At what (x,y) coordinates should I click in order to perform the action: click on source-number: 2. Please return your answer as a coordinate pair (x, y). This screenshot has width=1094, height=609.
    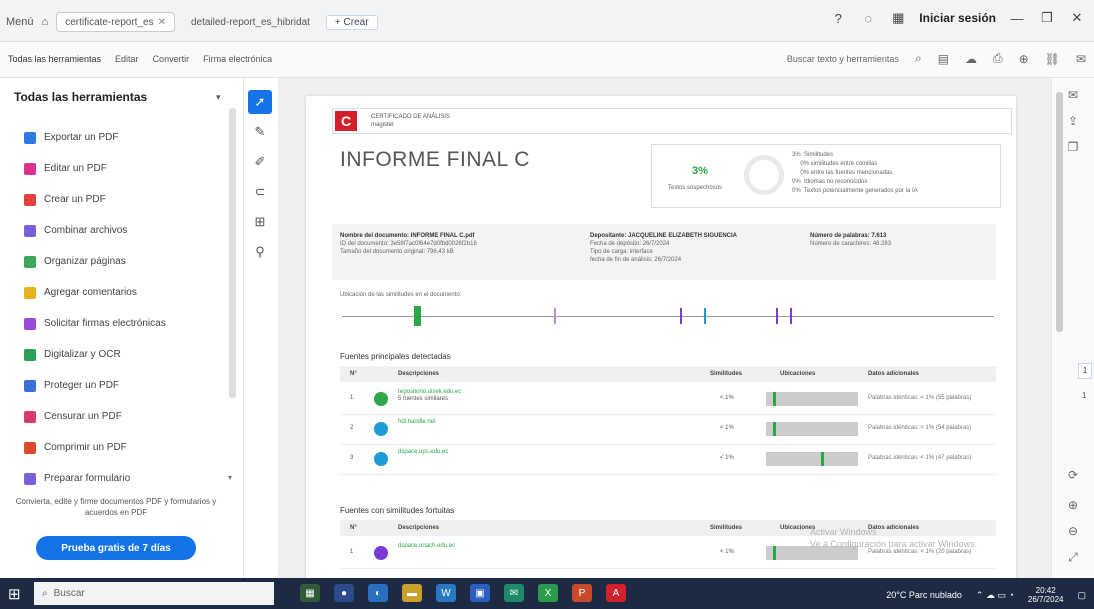
    Looking at the image, I should click on (352, 428).